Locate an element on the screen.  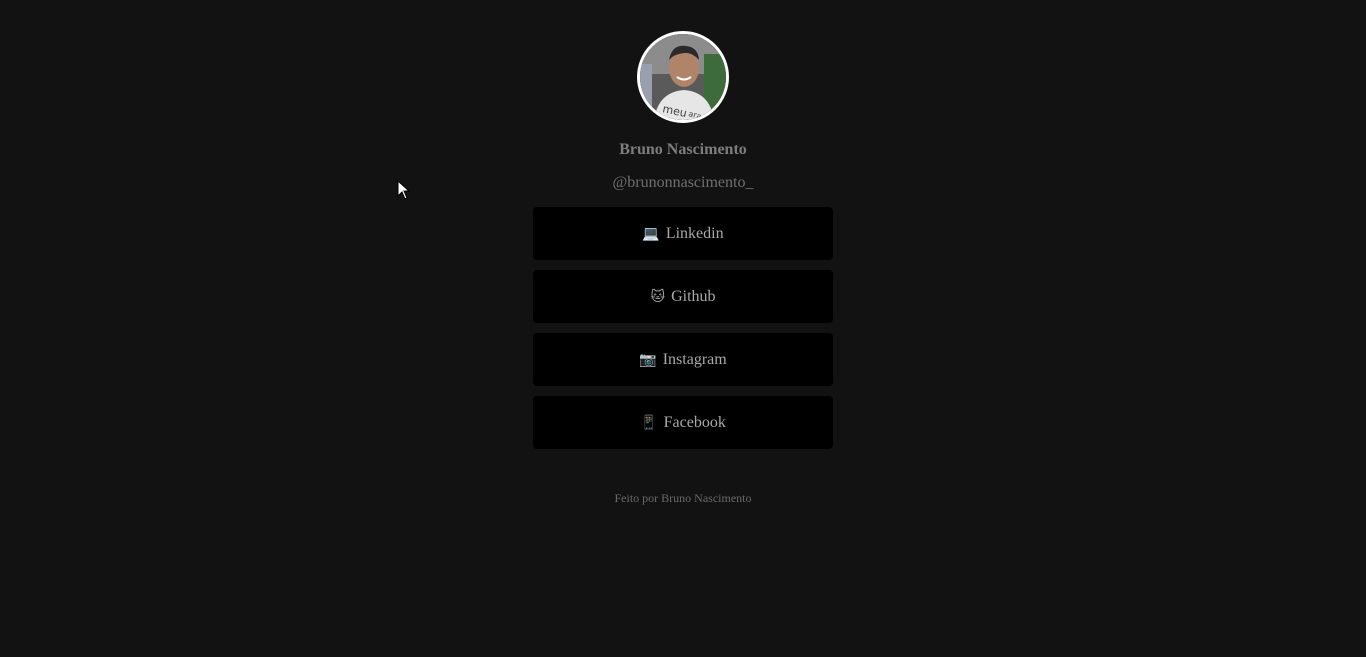
avatar: meu ara is located at coordinates (683, 77).